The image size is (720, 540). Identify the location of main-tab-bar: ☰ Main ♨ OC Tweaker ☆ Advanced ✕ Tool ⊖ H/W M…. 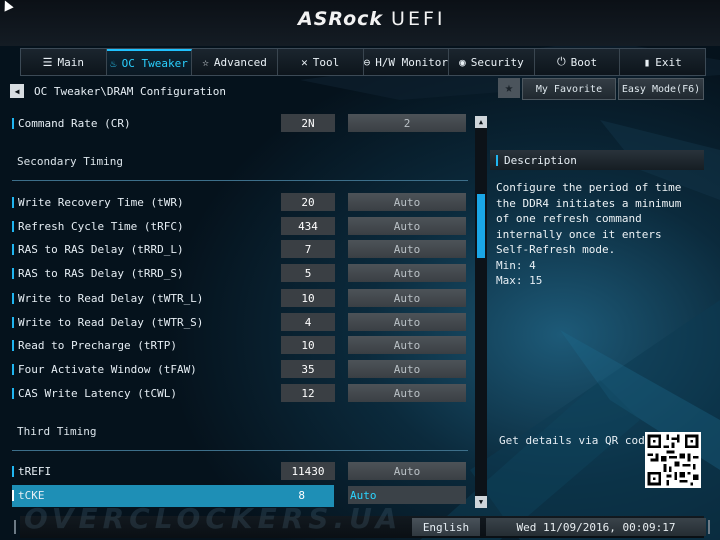
(363, 62).